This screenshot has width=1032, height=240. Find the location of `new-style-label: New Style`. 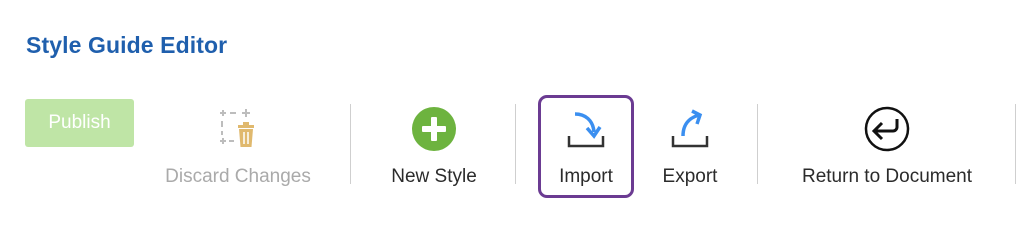

new-style-label: New Style is located at coordinates (434, 176).